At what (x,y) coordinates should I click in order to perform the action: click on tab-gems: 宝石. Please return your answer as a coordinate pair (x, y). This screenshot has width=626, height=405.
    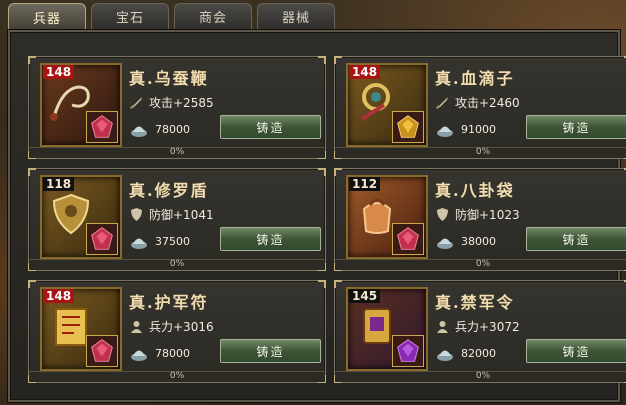
    Looking at the image, I should click on (130, 16).